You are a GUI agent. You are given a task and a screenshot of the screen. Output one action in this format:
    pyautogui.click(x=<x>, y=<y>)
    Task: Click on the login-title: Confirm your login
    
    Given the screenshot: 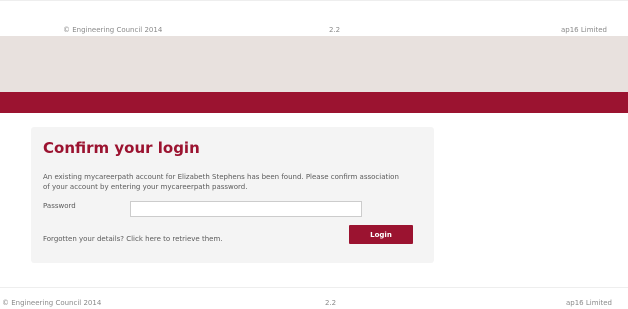 What is the action you would take?
    pyautogui.click(x=121, y=148)
    